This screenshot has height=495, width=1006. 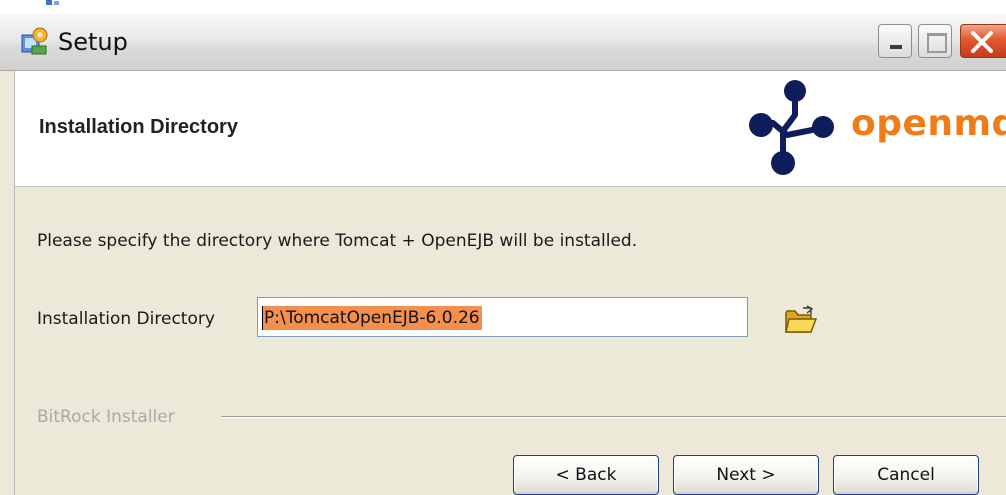 I want to click on logo-wordmark: openmdx, so click(x=928, y=123).